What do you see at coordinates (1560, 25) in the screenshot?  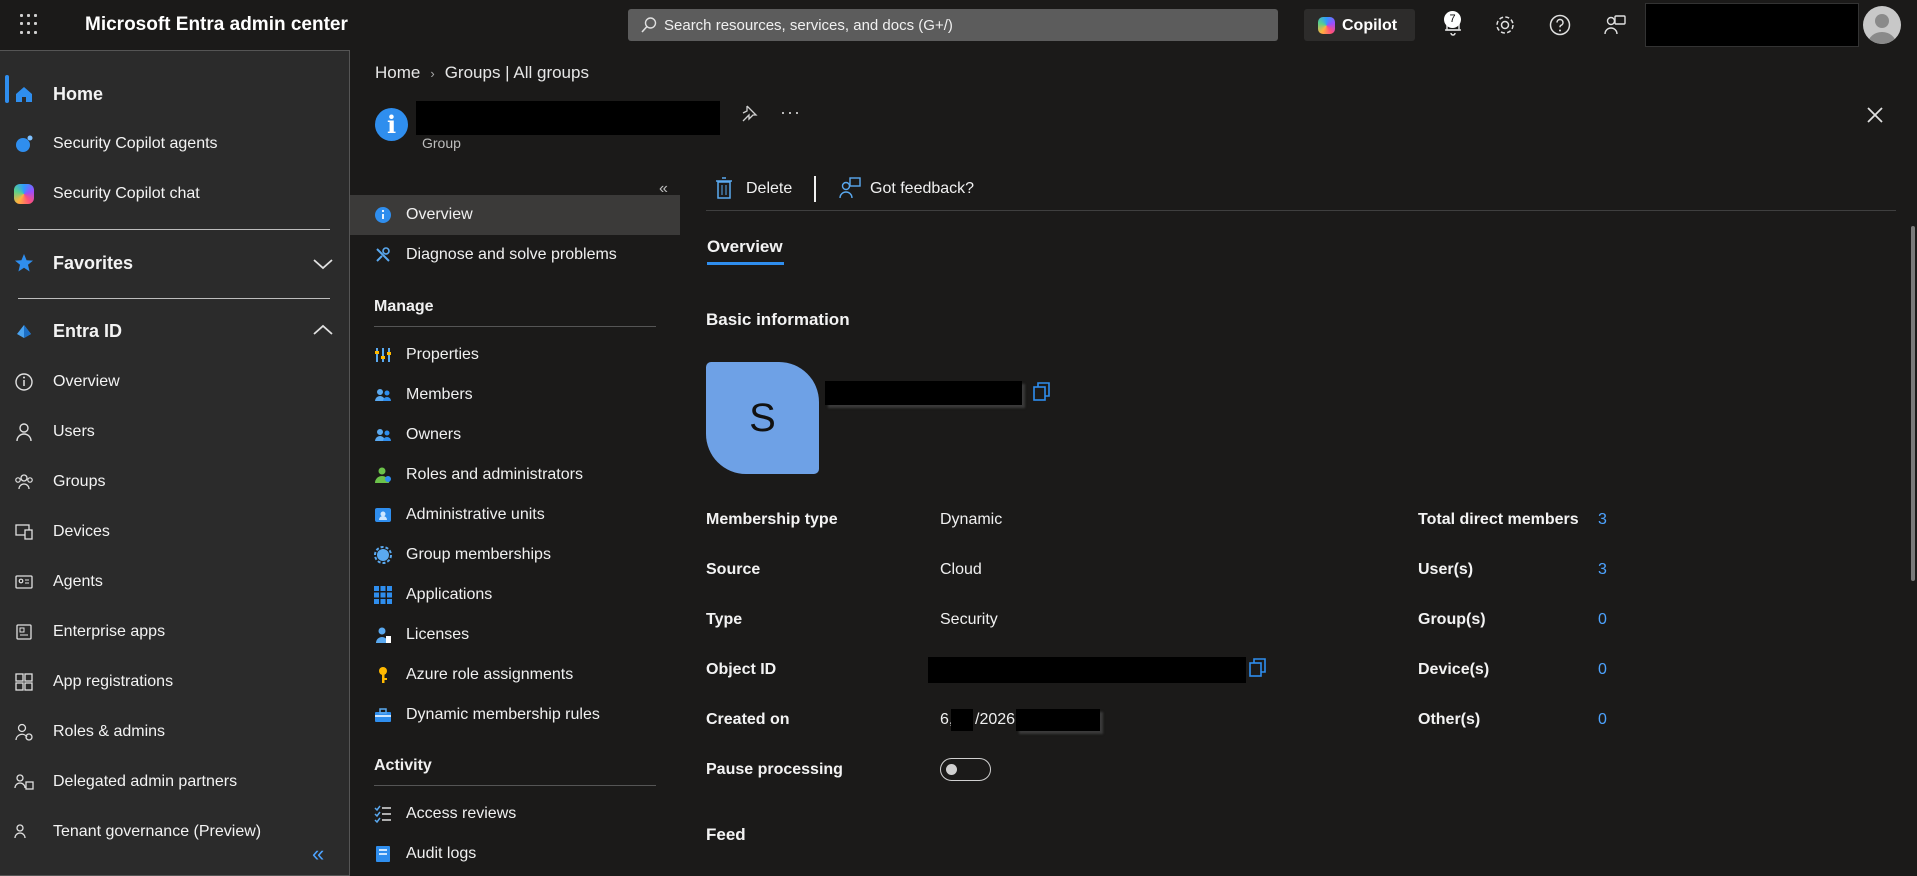 I see `help-icon` at bounding box center [1560, 25].